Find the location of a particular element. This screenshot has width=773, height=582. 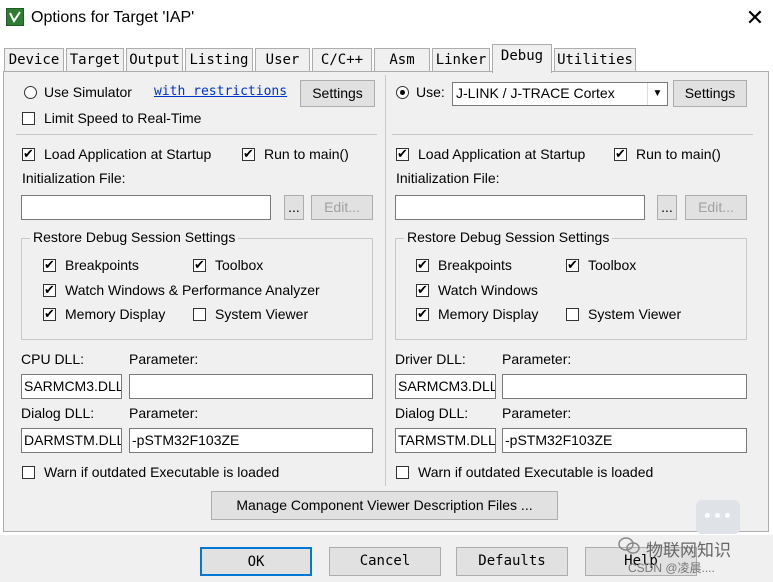

debugger-select-value: J-LINK / J-TRACE Cortex is located at coordinates (535, 93).